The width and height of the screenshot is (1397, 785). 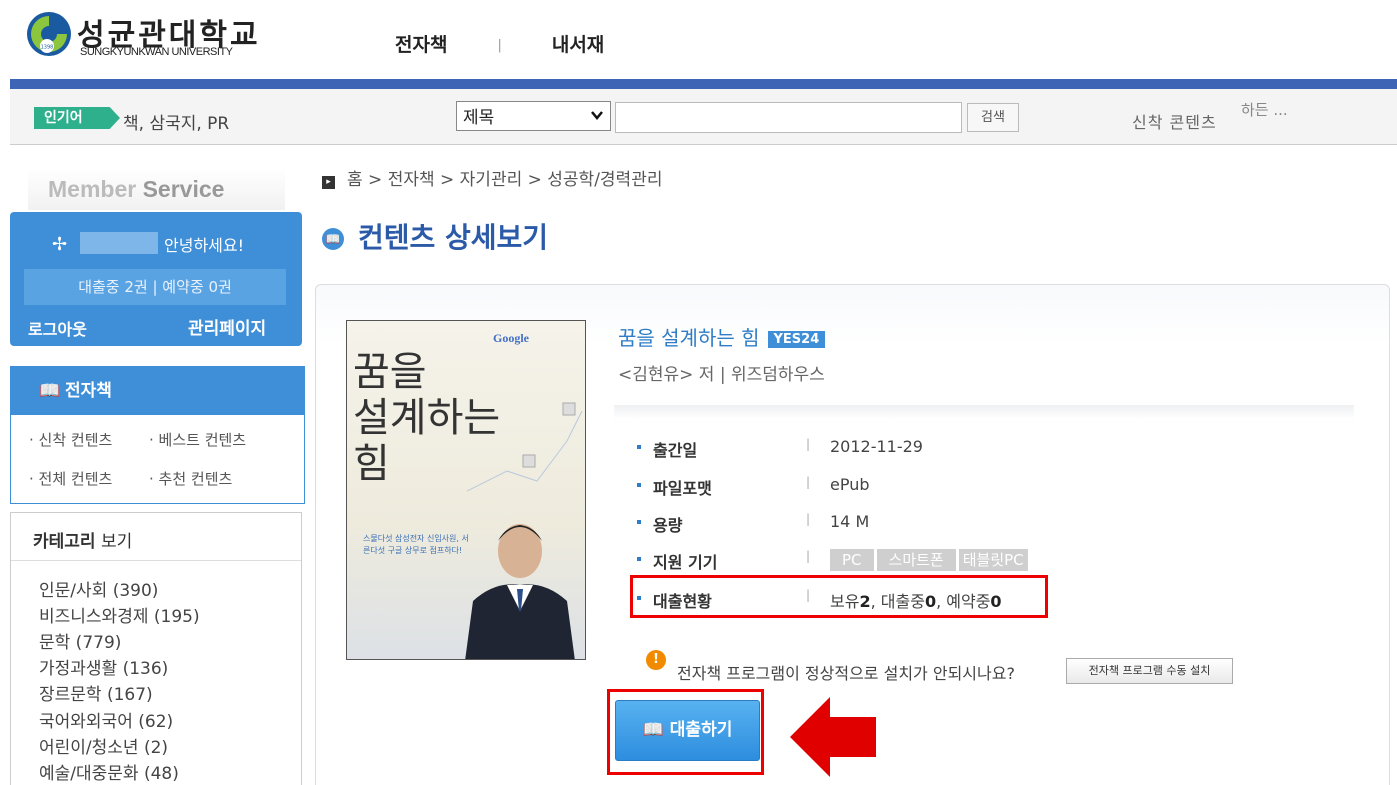 I want to click on category-item: 장르문학 (167), so click(x=96, y=692).